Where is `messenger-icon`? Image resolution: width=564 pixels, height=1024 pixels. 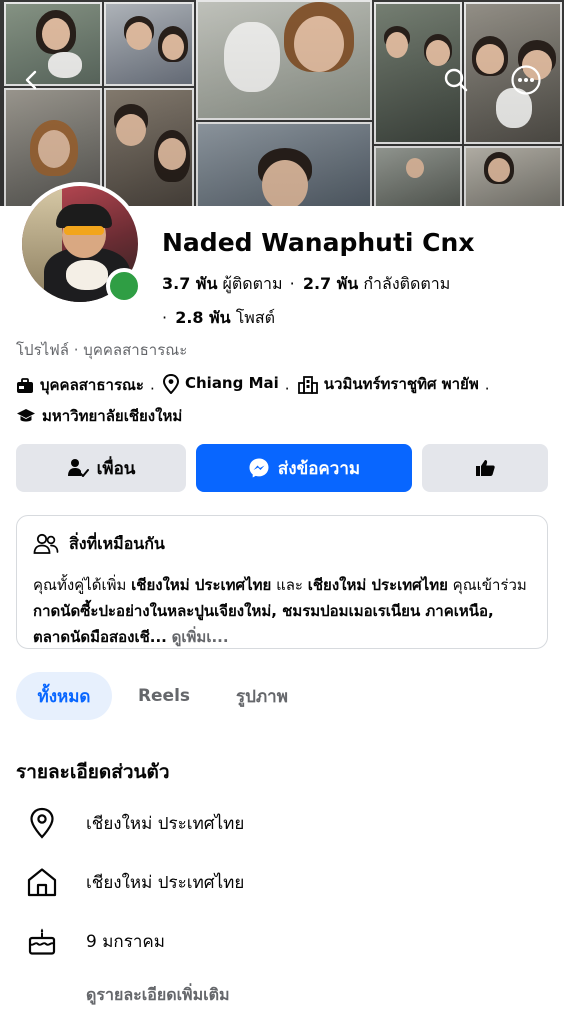 messenger-icon is located at coordinates (259, 468).